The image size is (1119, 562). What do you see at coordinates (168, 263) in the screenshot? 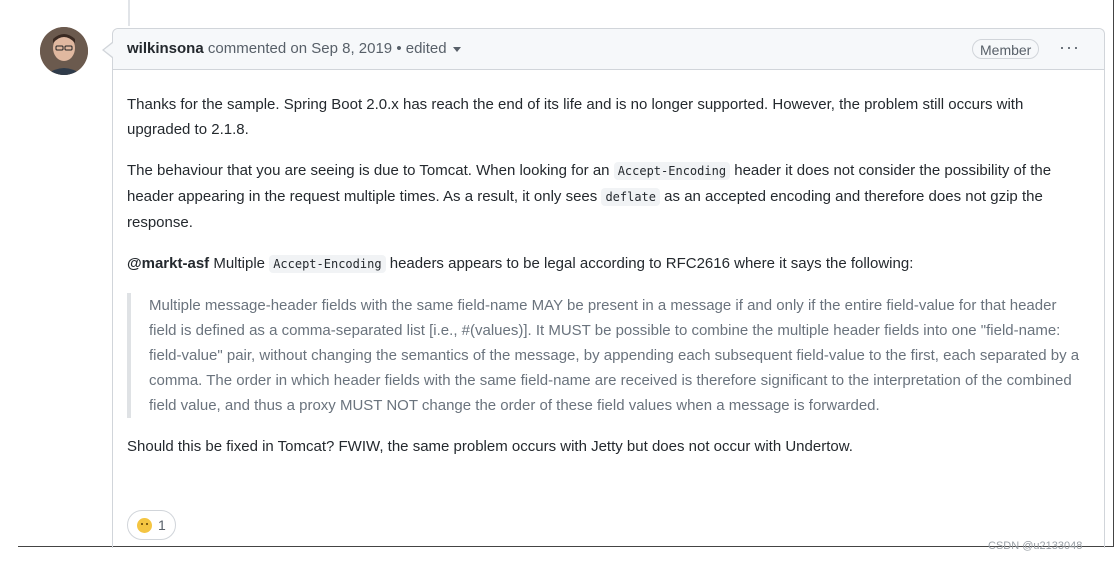
I see `mention-link: @markt-asf` at bounding box center [168, 263].